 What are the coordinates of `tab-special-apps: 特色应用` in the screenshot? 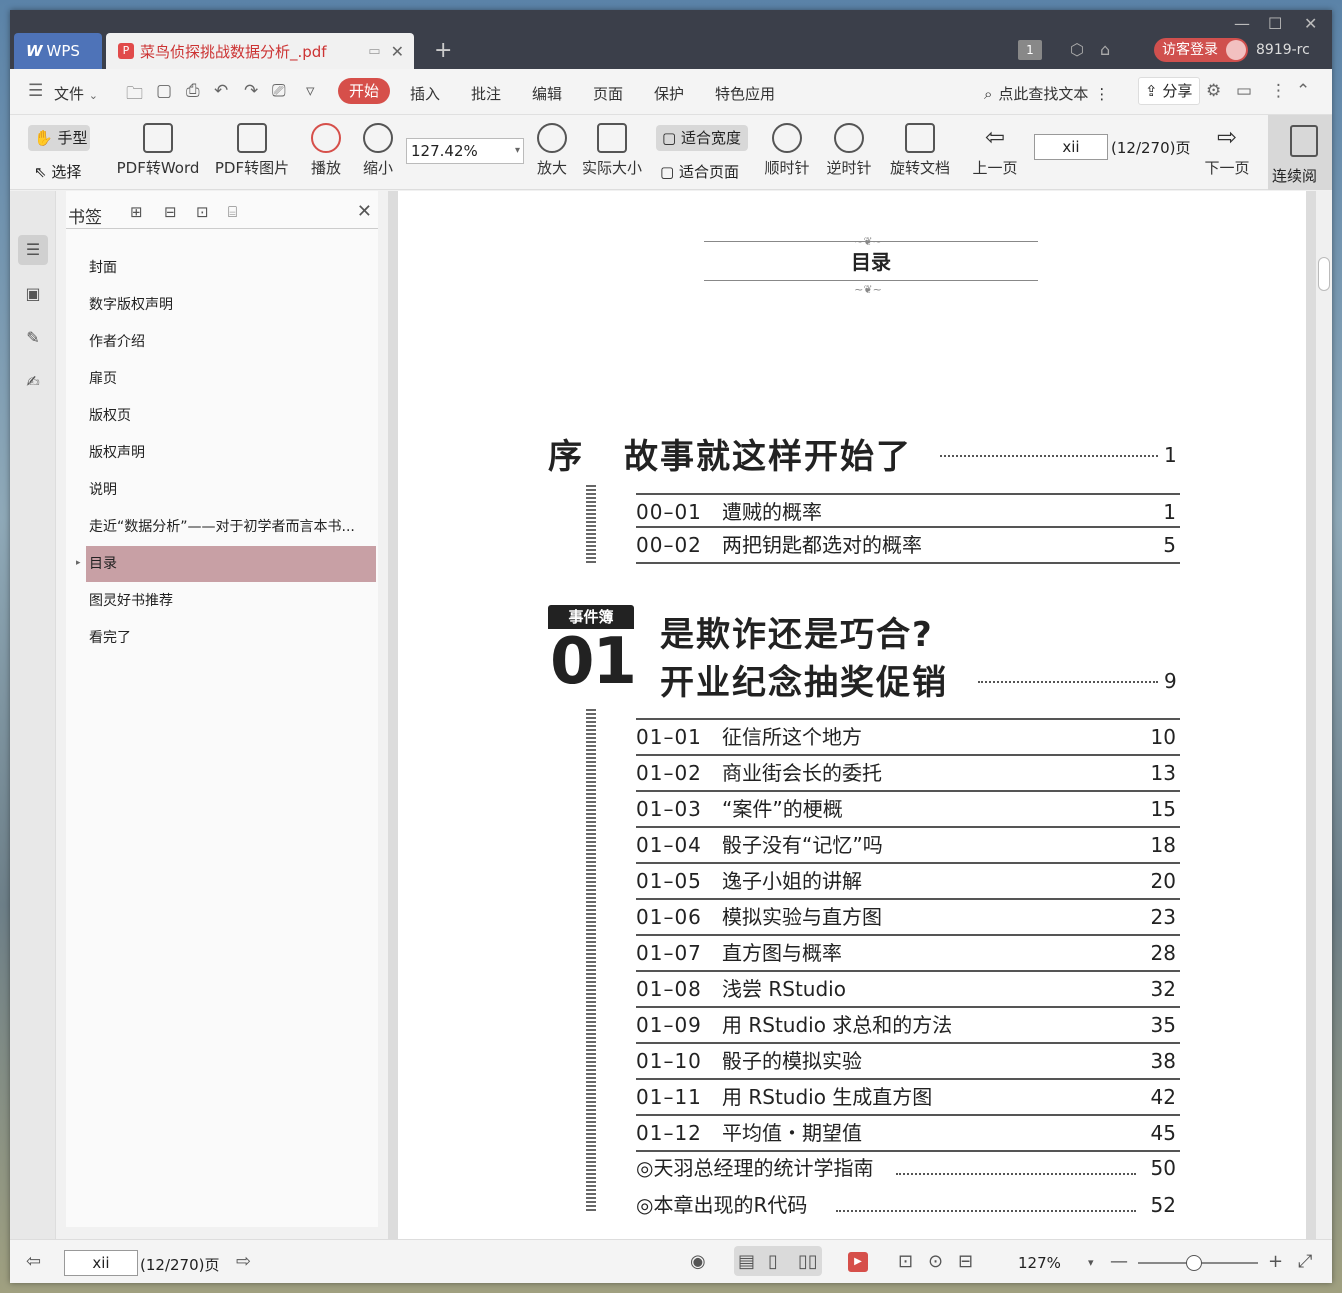 It's located at (745, 93).